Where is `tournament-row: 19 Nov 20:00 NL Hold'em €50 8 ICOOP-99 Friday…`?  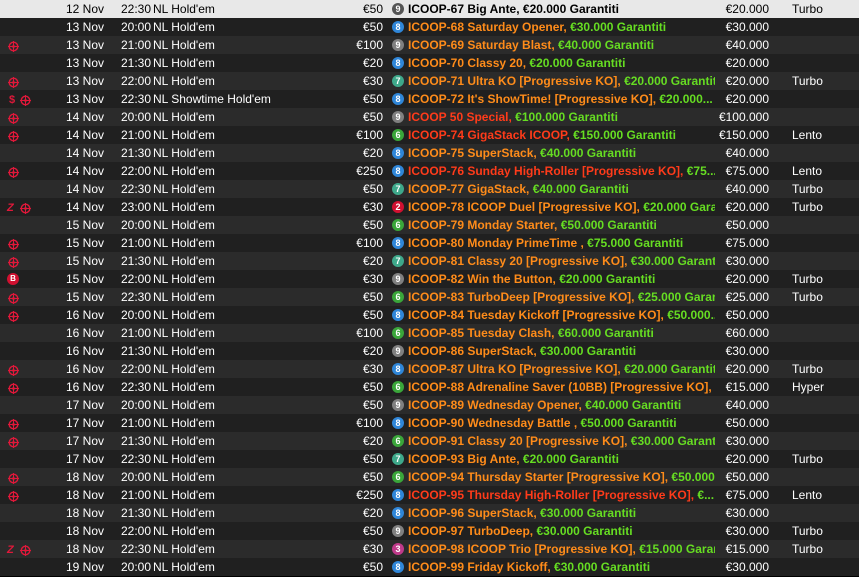
tournament-row: 19 Nov 20:00 NL Hold'em €50 8 ICOOP-99 Friday… is located at coordinates (429, 567).